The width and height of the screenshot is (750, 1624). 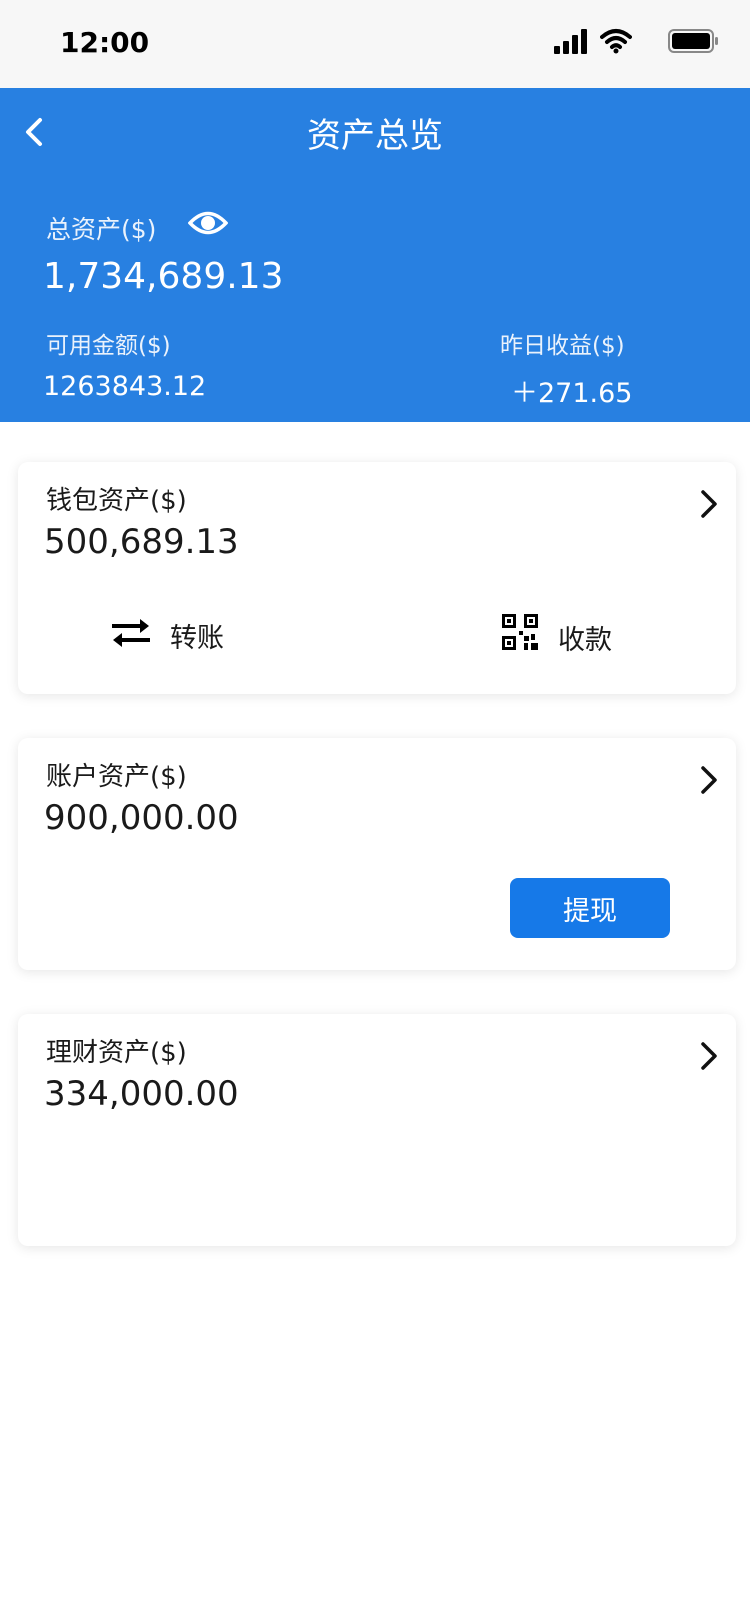 What do you see at coordinates (616, 41) in the screenshot?
I see `wifi-icon` at bounding box center [616, 41].